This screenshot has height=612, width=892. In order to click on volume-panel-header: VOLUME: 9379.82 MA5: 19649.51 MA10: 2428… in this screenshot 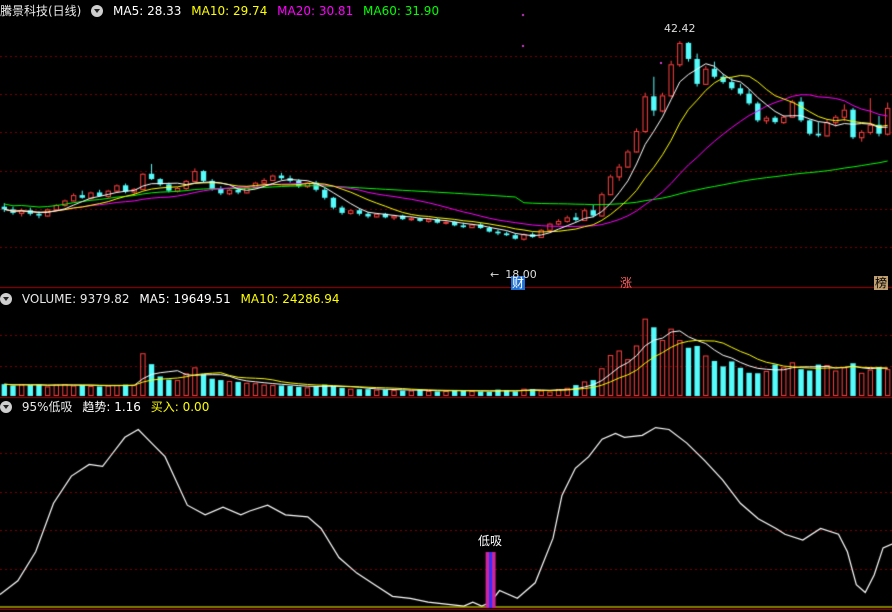, I will do `click(172, 299)`.